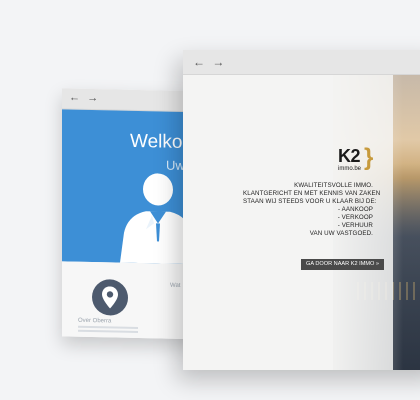 The width and height of the screenshot is (420, 400). I want to click on k2-logo: K2 immo.be }, so click(356, 160).